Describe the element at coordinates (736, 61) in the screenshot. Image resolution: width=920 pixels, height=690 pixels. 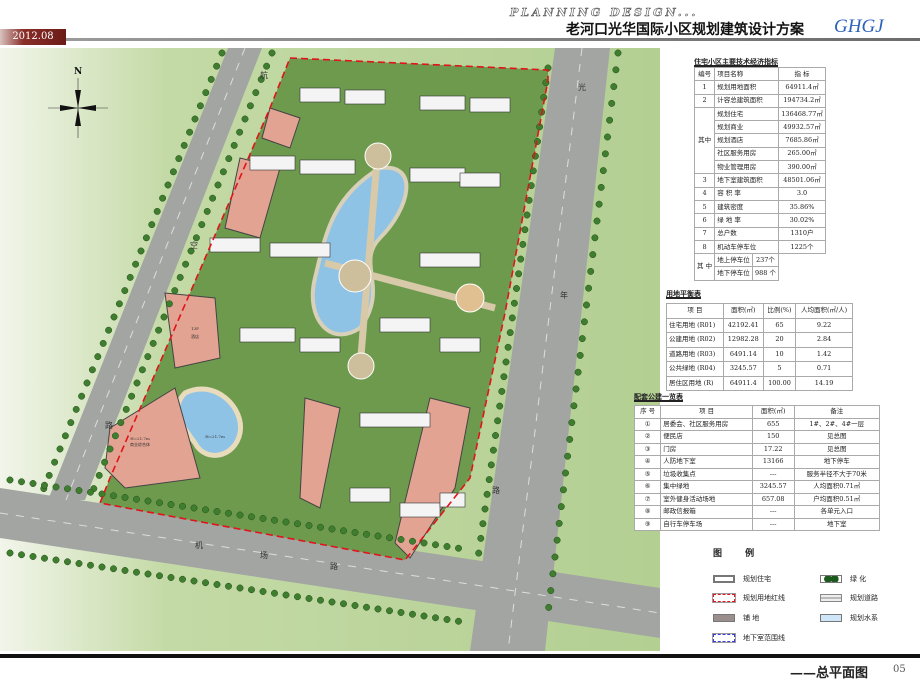
I see `indicators-title: 住宅小区主要技术经济指标` at that location.